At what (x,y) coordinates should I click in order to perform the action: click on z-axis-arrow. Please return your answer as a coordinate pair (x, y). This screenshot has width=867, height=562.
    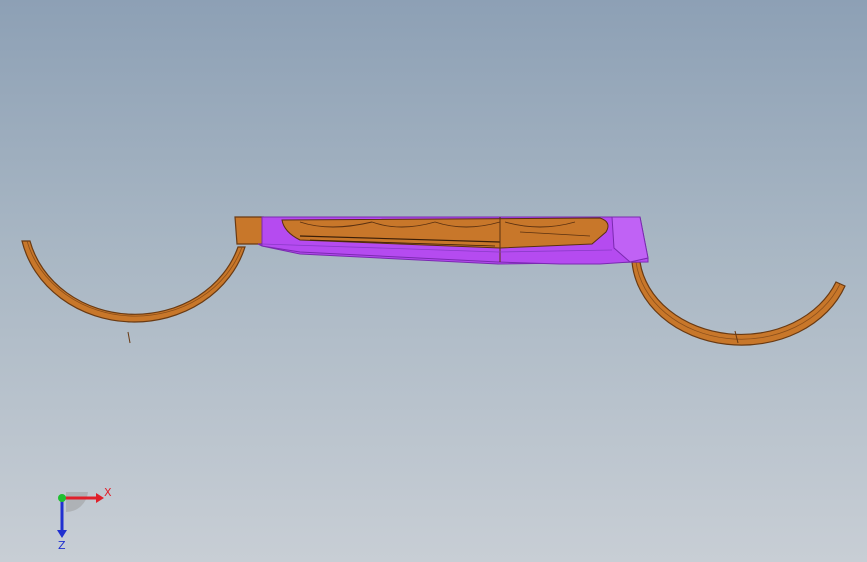
    Looking at the image, I should click on (62, 534).